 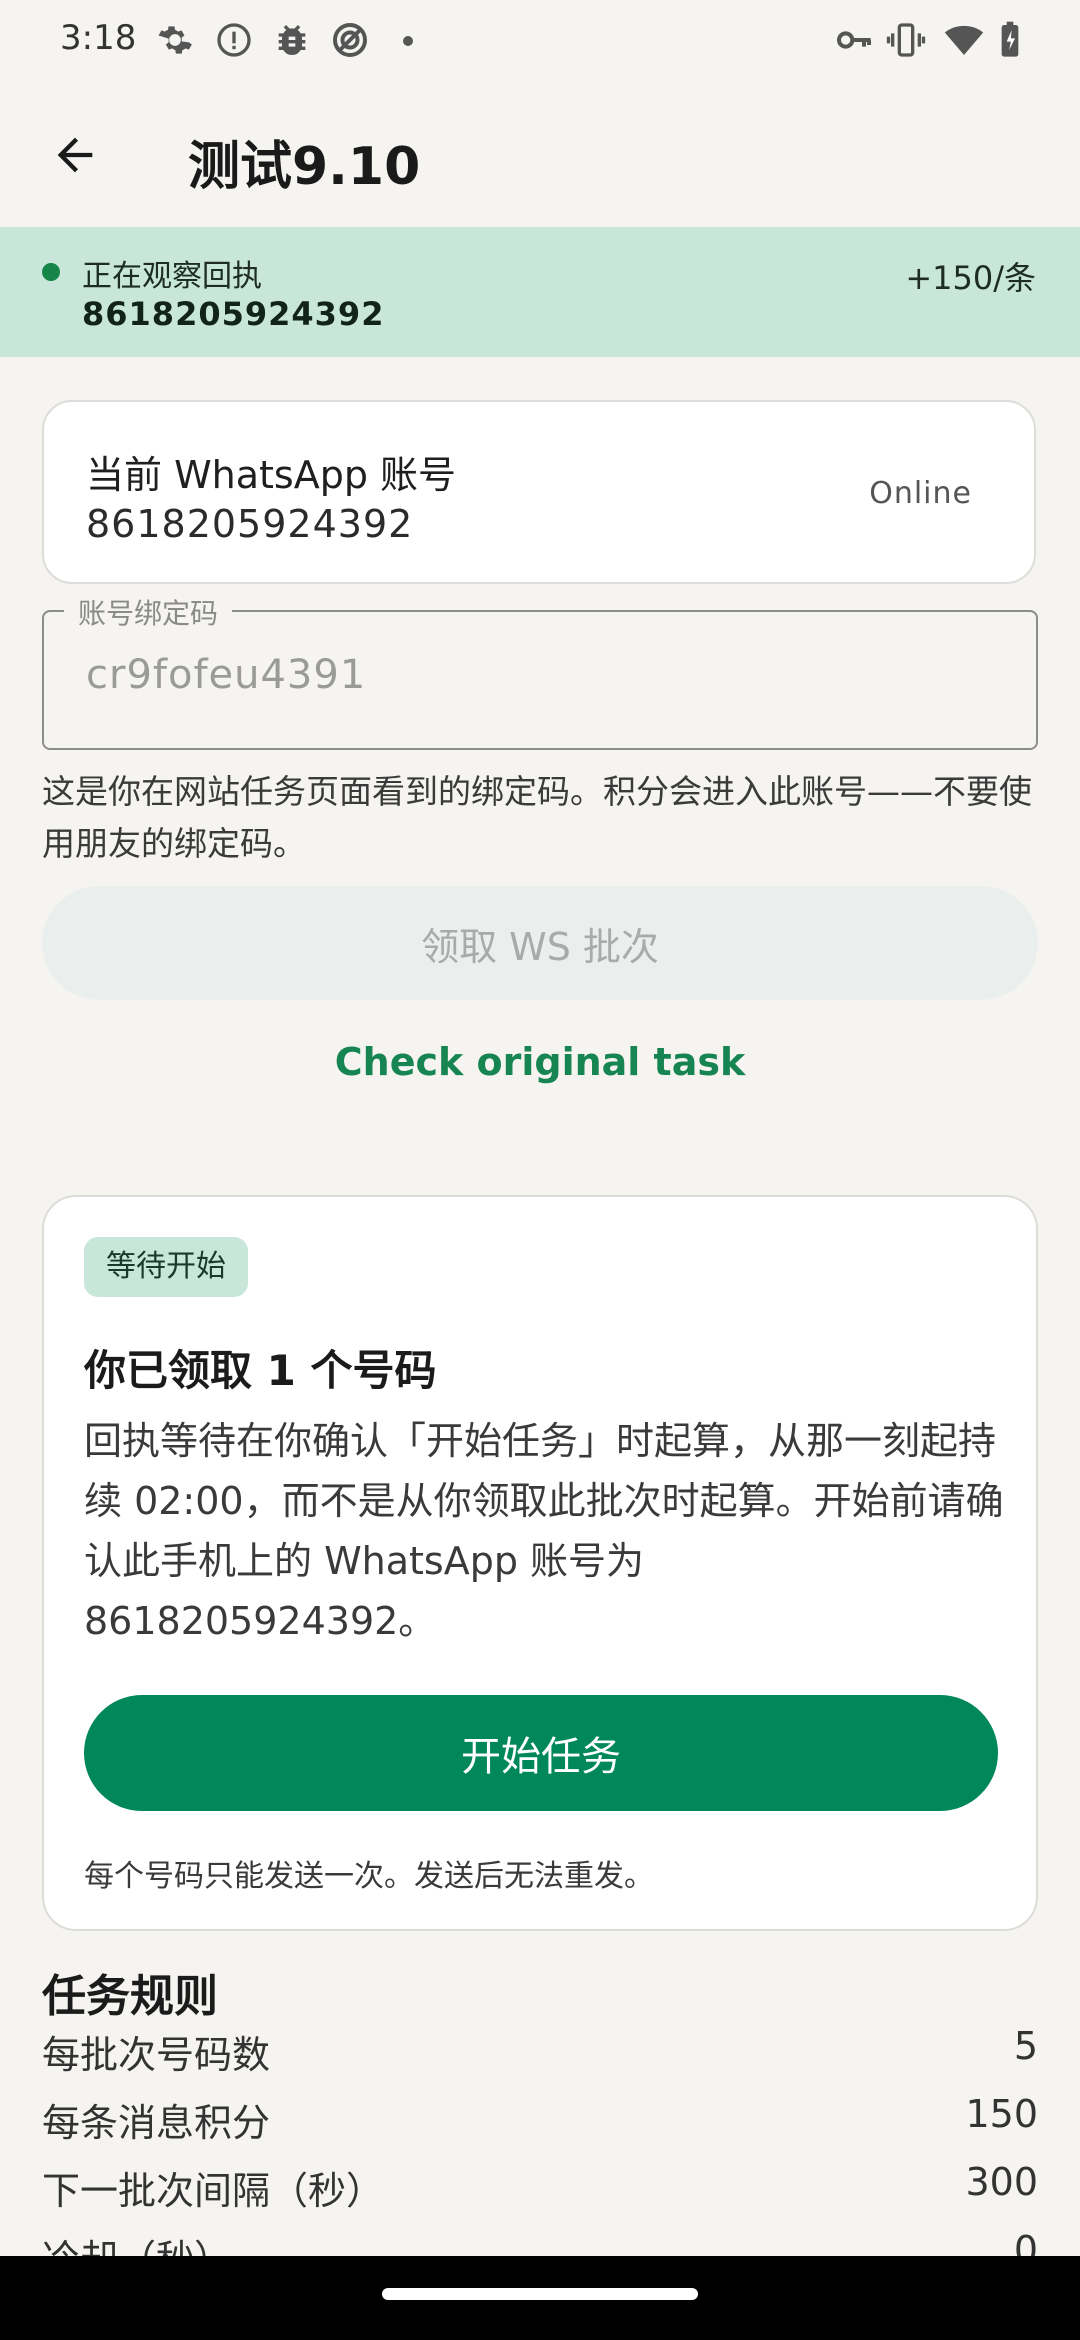 What do you see at coordinates (234, 40) in the screenshot?
I see `info-icon` at bounding box center [234, 40].